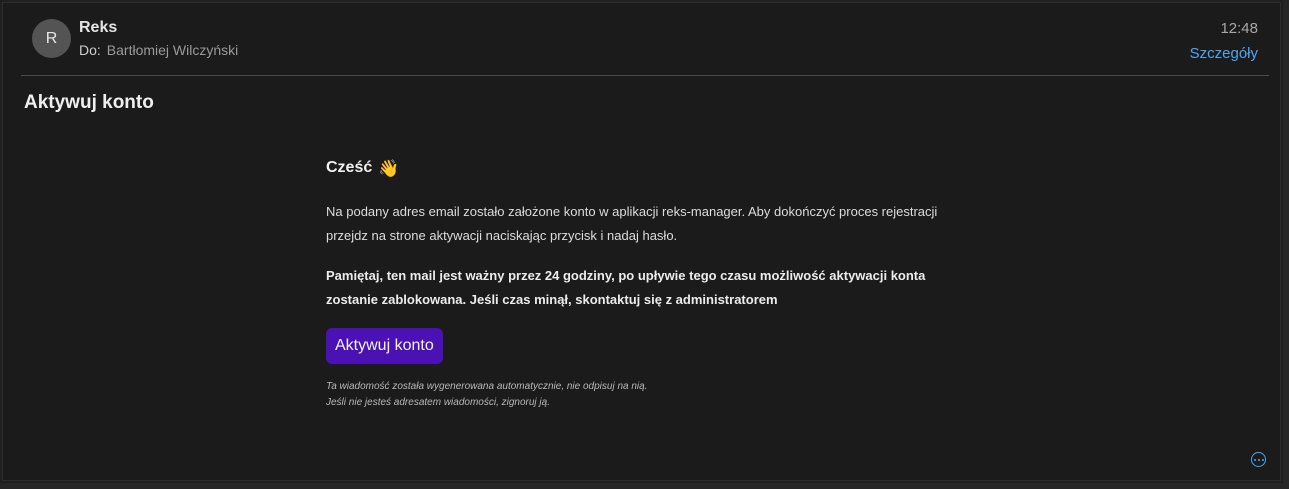 Image resolution: width=1289 pixels, height=489 pixels. I want to click on sender-name: Reks, so click(98, 27).